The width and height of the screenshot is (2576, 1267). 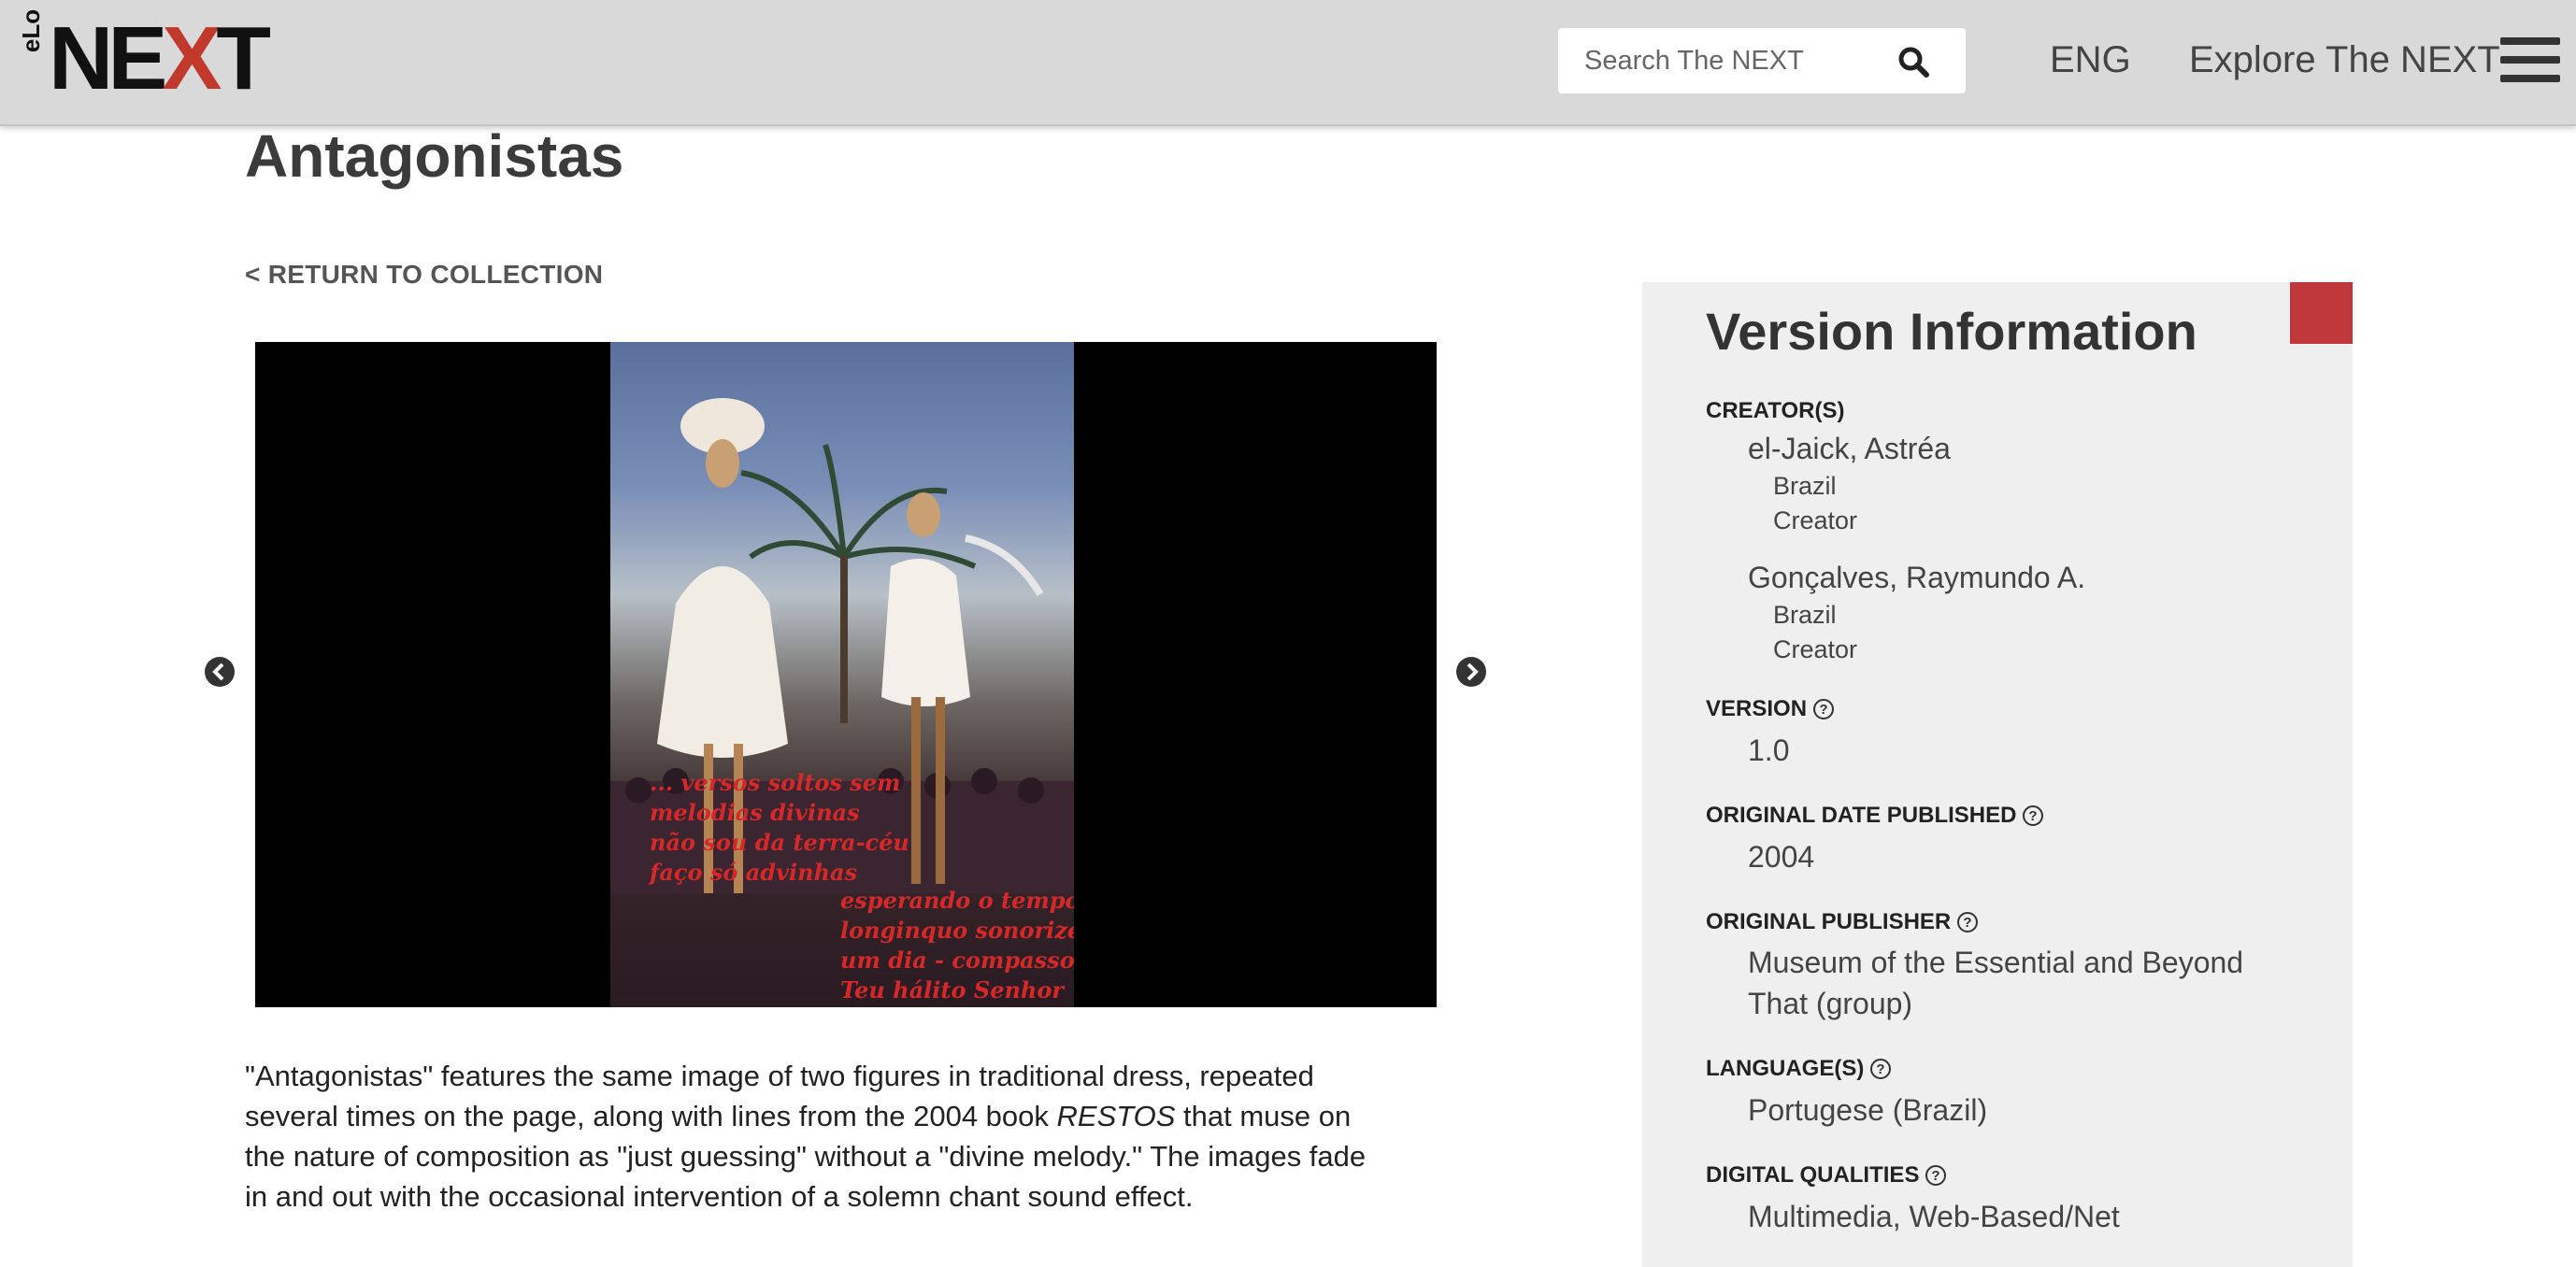 What do you see at coordinates (1916, 577) in the screenshot?
I see `creator-name: Gonçalves, Raymundo A.` at bounding box center [1916, 577].